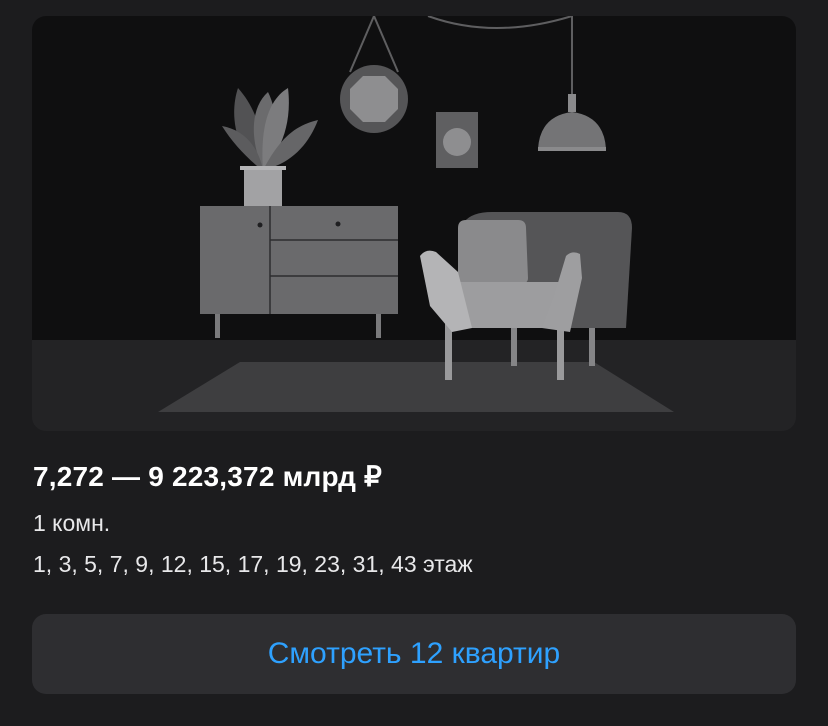 The width and height of the screenshot is (828, 726). Describe the element at coordinates (72, 523) in the screenshot. I see `rooms-count: 1 комн.` at that location.